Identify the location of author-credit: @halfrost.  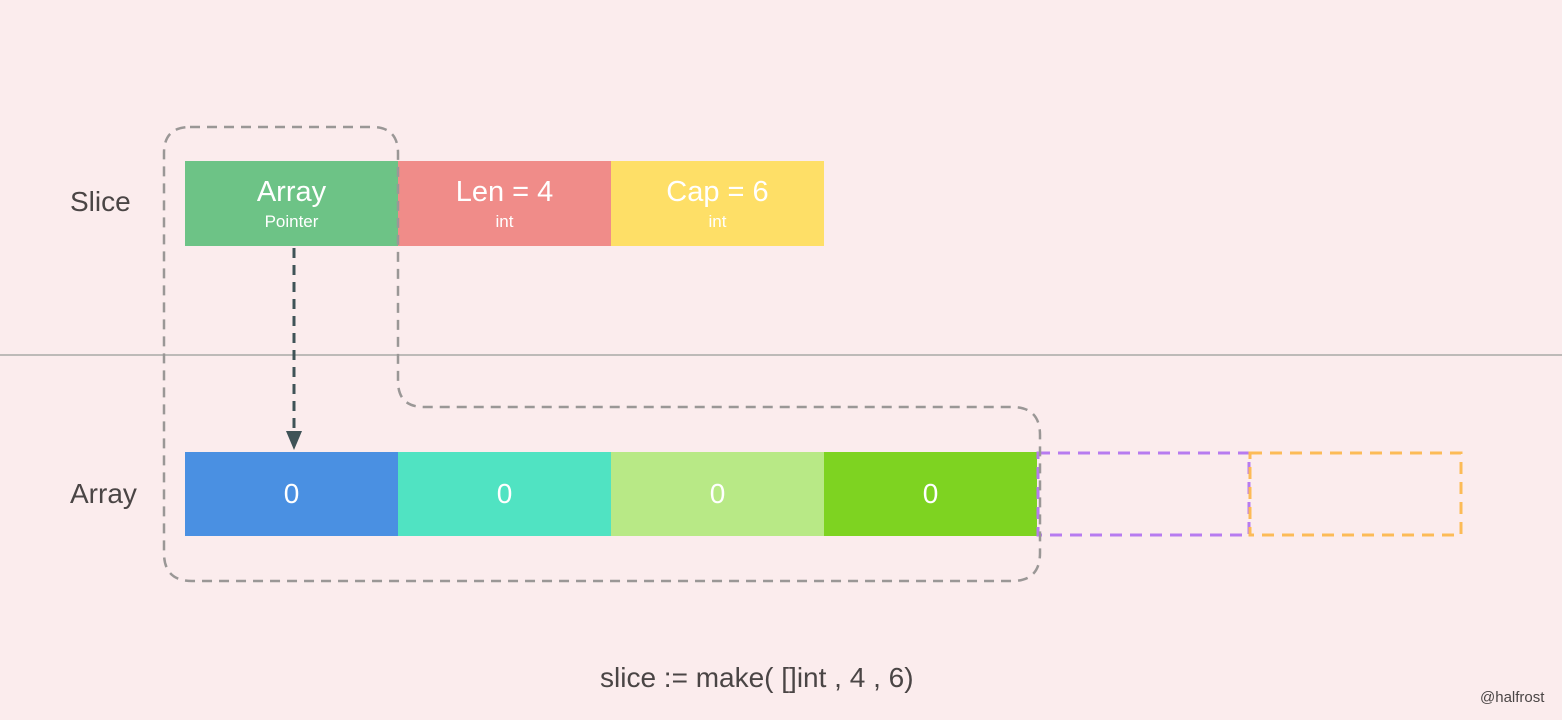
(1512, 697).